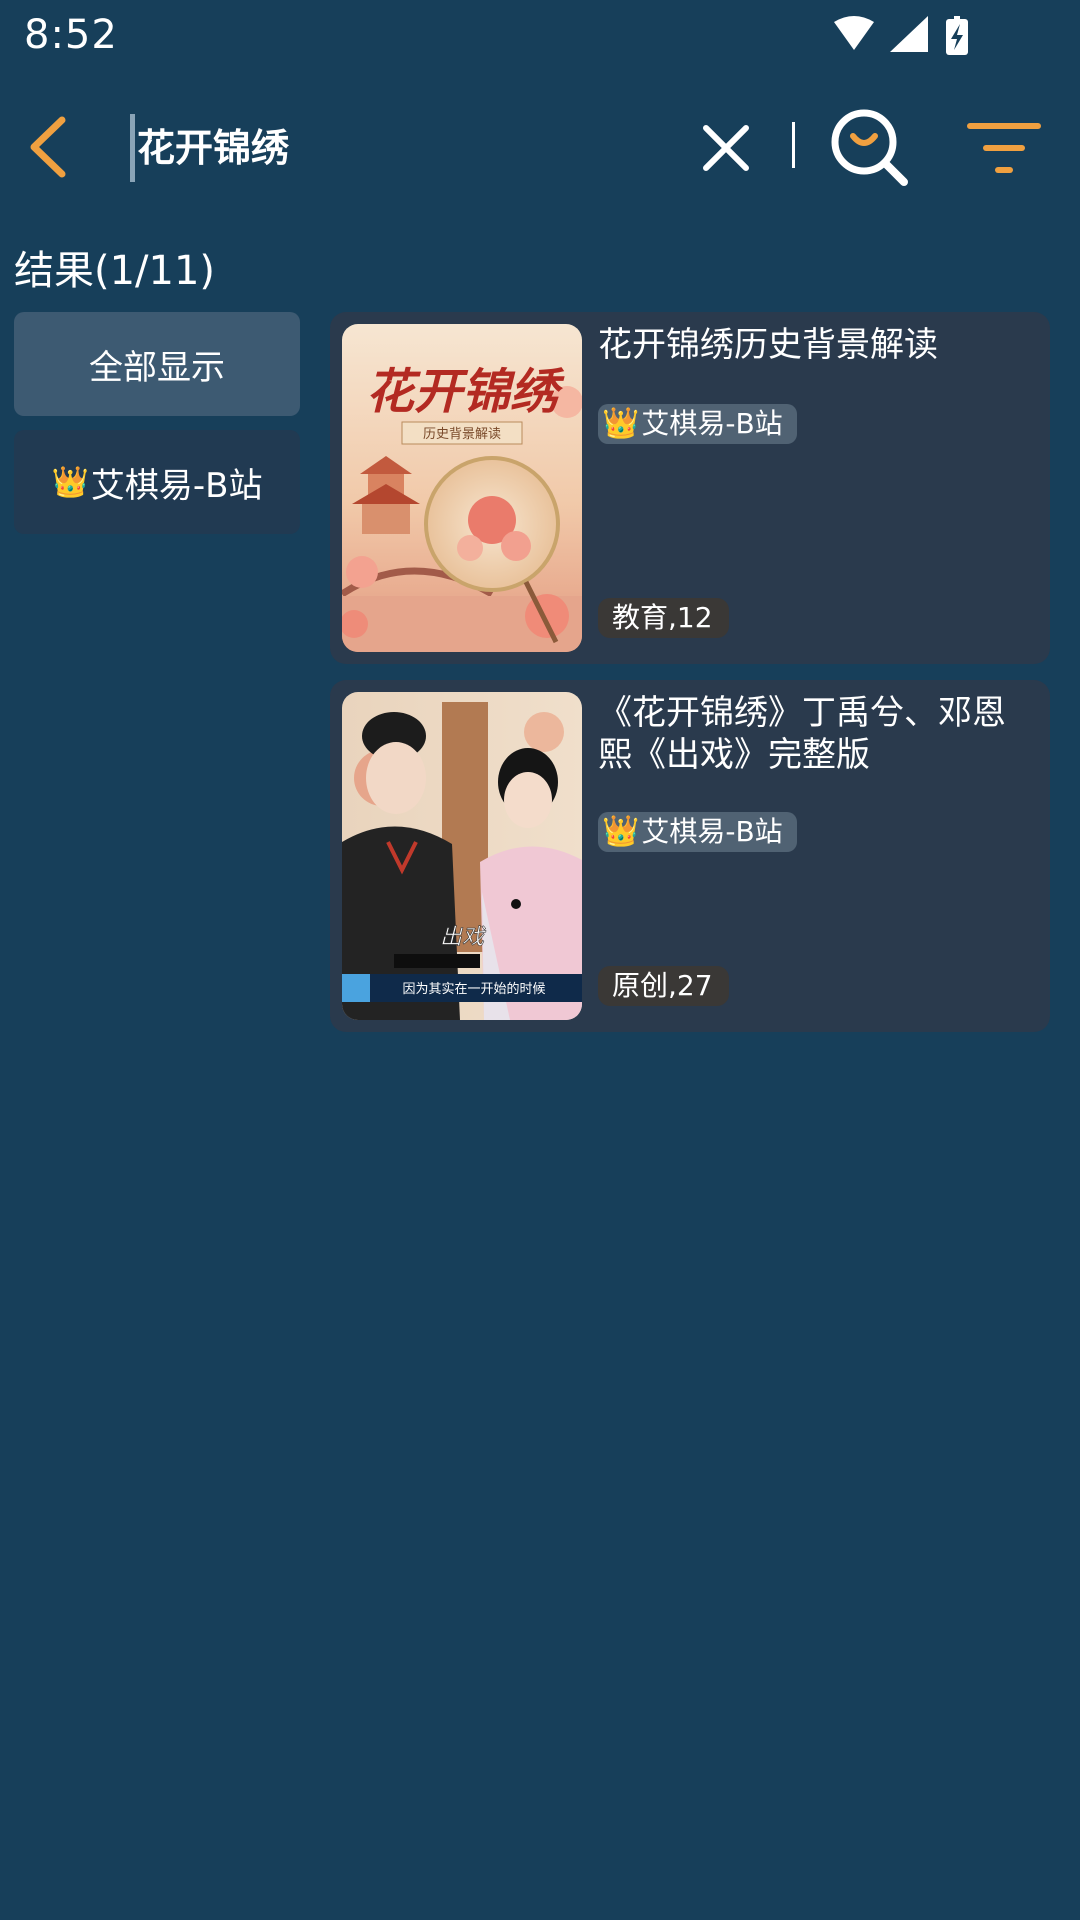 This screenshot has height=1920, width=1080. I want to click on search-button, so click(870, 148).